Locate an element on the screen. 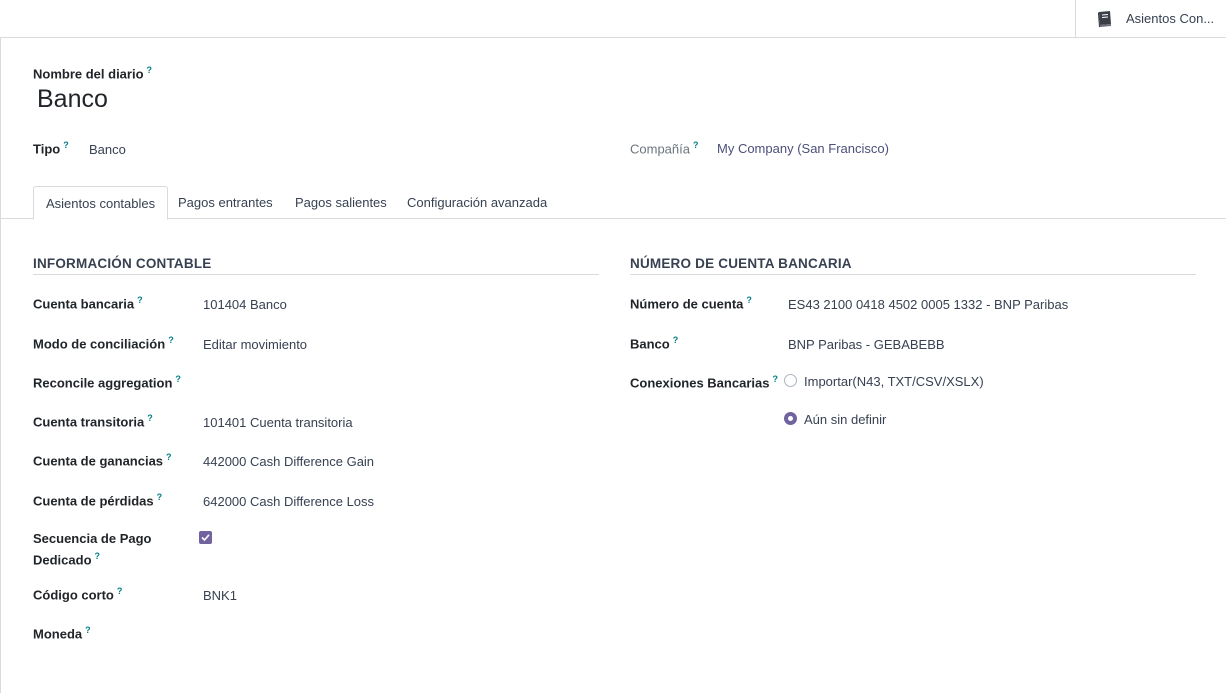 The height and width of the screenshot is (693, 1226). journal-name-field: Banco is located at coordinates (72, 99).